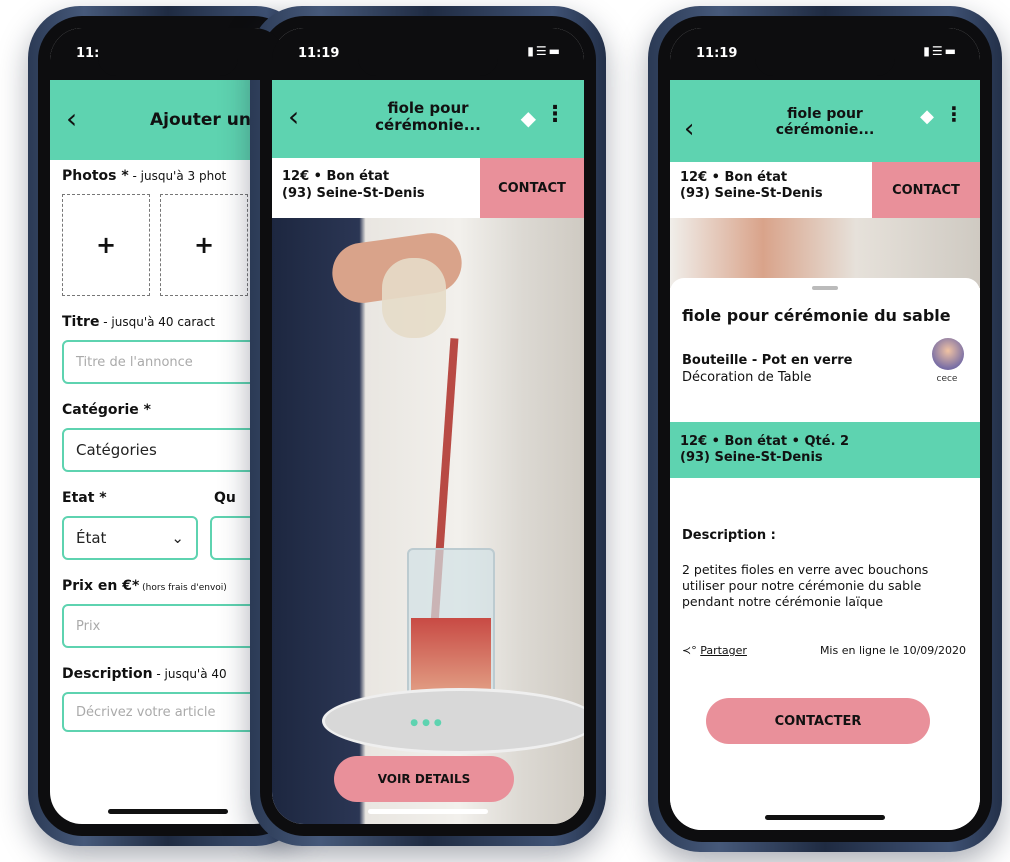  Describe the element at coordinates (729, 535) in the screenshot. I see `description-heading: Description :` at that location.